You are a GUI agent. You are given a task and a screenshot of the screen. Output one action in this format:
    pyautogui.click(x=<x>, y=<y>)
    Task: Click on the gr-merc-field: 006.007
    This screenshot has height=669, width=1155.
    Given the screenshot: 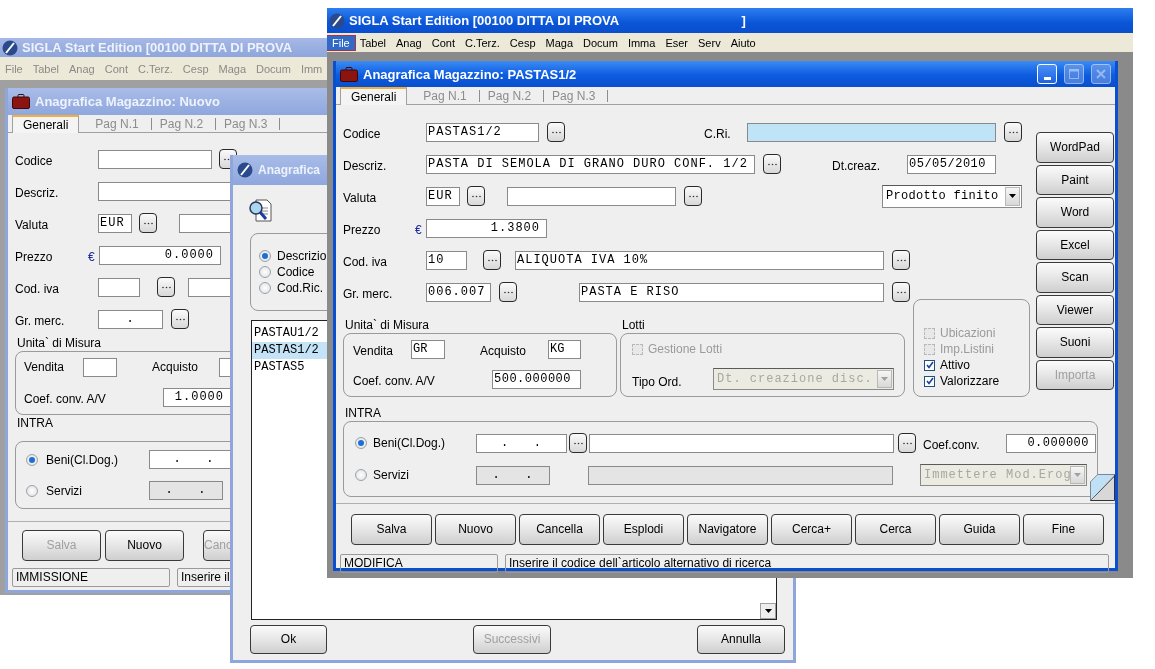 What is the action you would take?
    pyautogui.click(x=458, y=292)
    